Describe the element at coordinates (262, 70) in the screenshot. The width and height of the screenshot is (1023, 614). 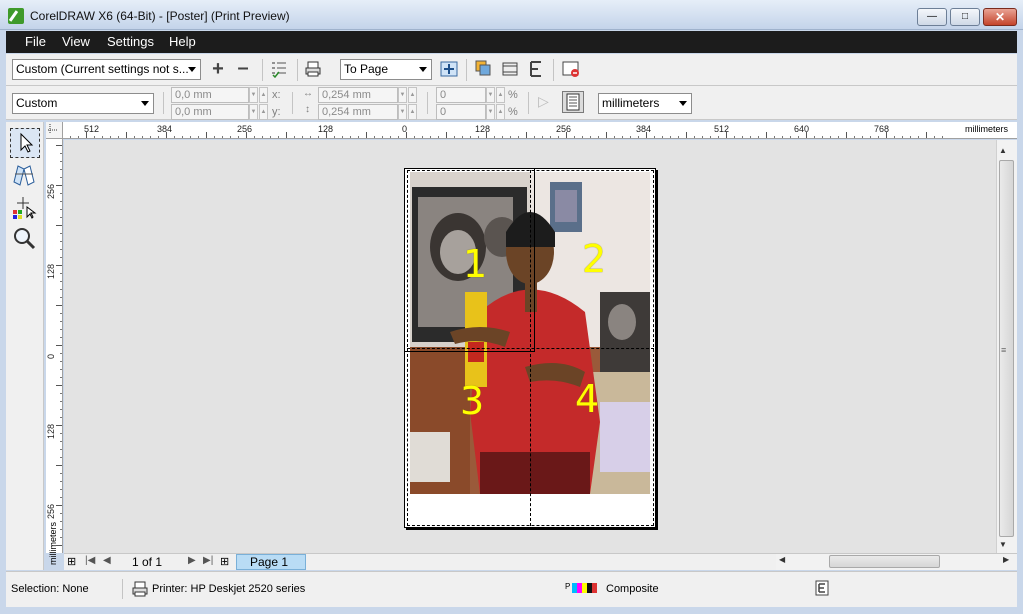
I see `toolbar-separator` at that location.